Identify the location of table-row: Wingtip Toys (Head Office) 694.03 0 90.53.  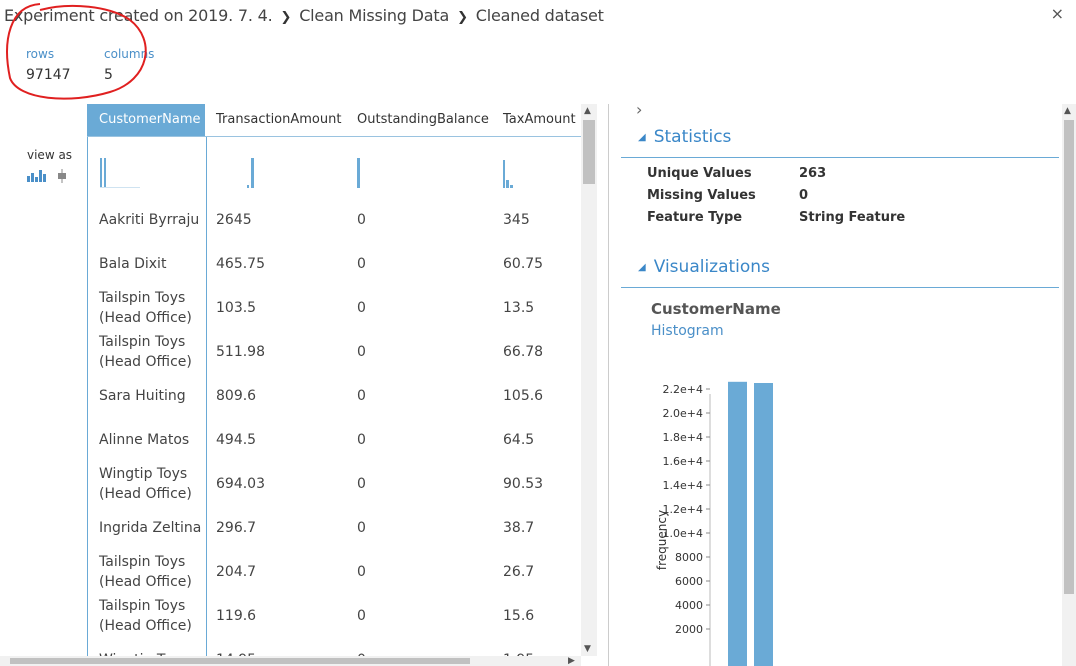
(334, 484).